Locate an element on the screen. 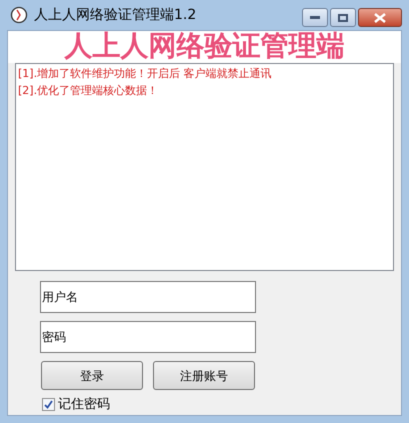 This screenshot has width=409, height=423. close-button is located at coordinates (380, 17).